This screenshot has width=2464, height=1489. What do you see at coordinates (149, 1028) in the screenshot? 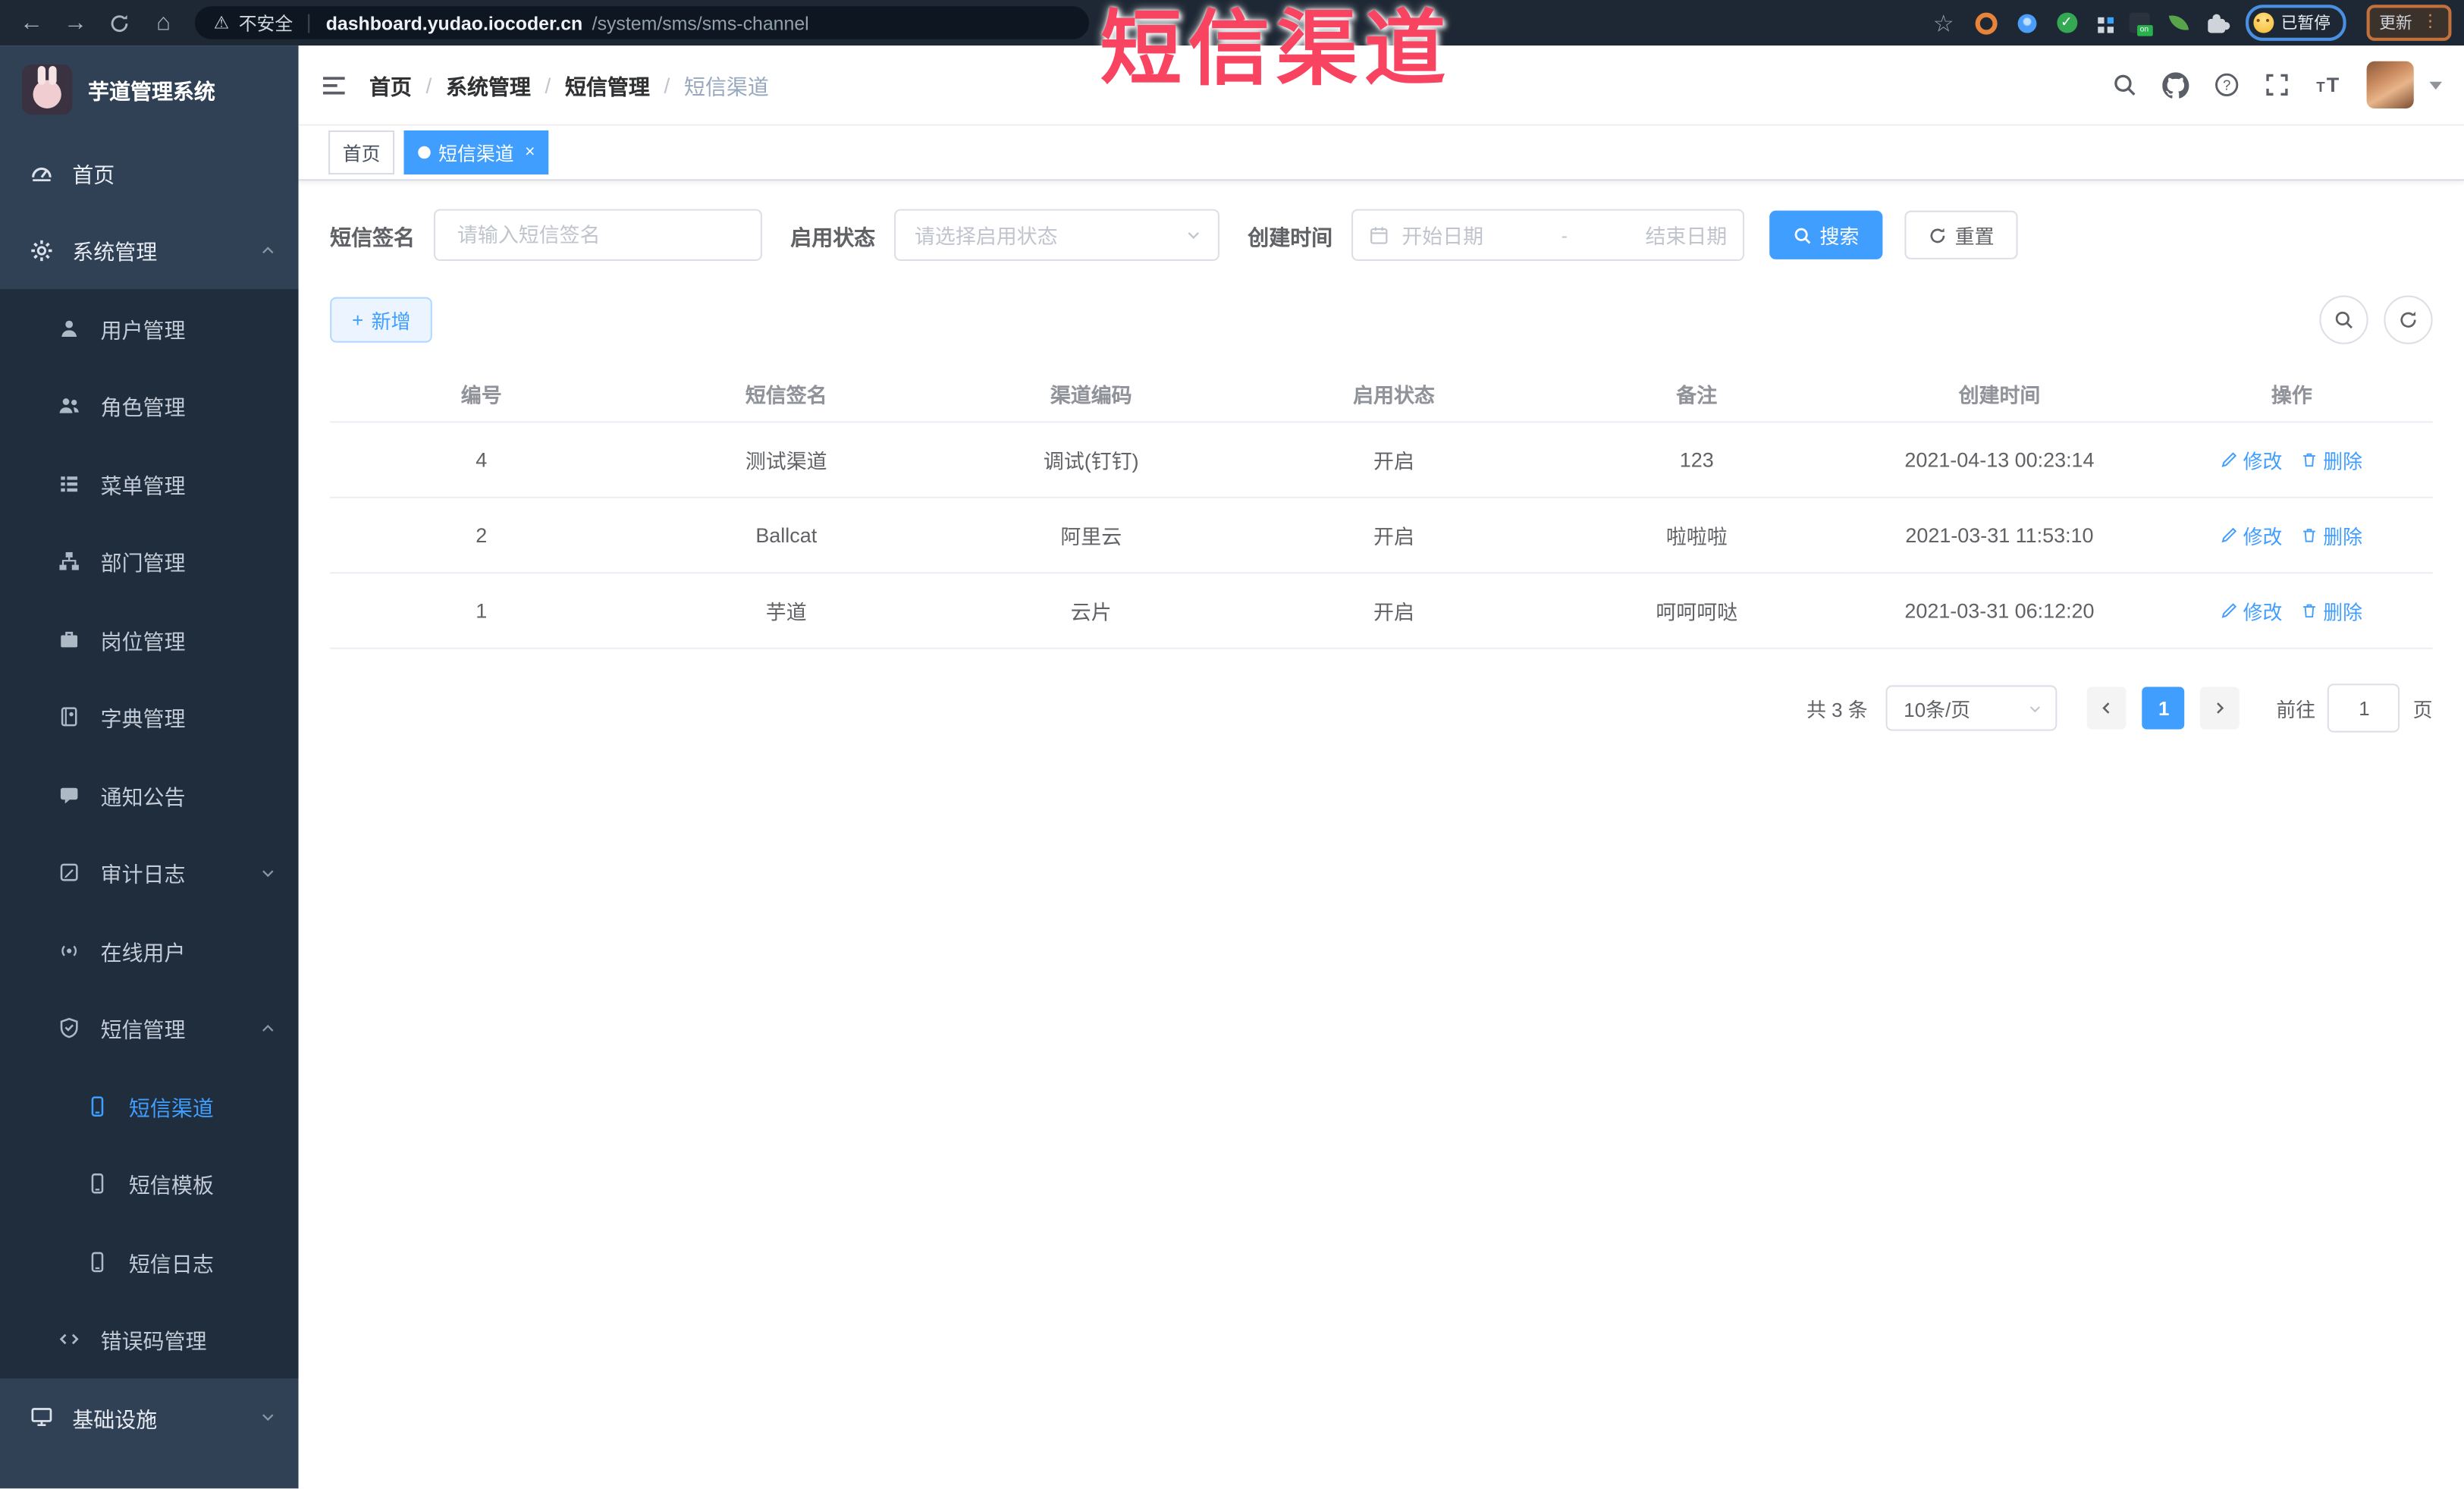
I see `sidebar-item-sms: 短信管理` at bounding box center [149, 1028].